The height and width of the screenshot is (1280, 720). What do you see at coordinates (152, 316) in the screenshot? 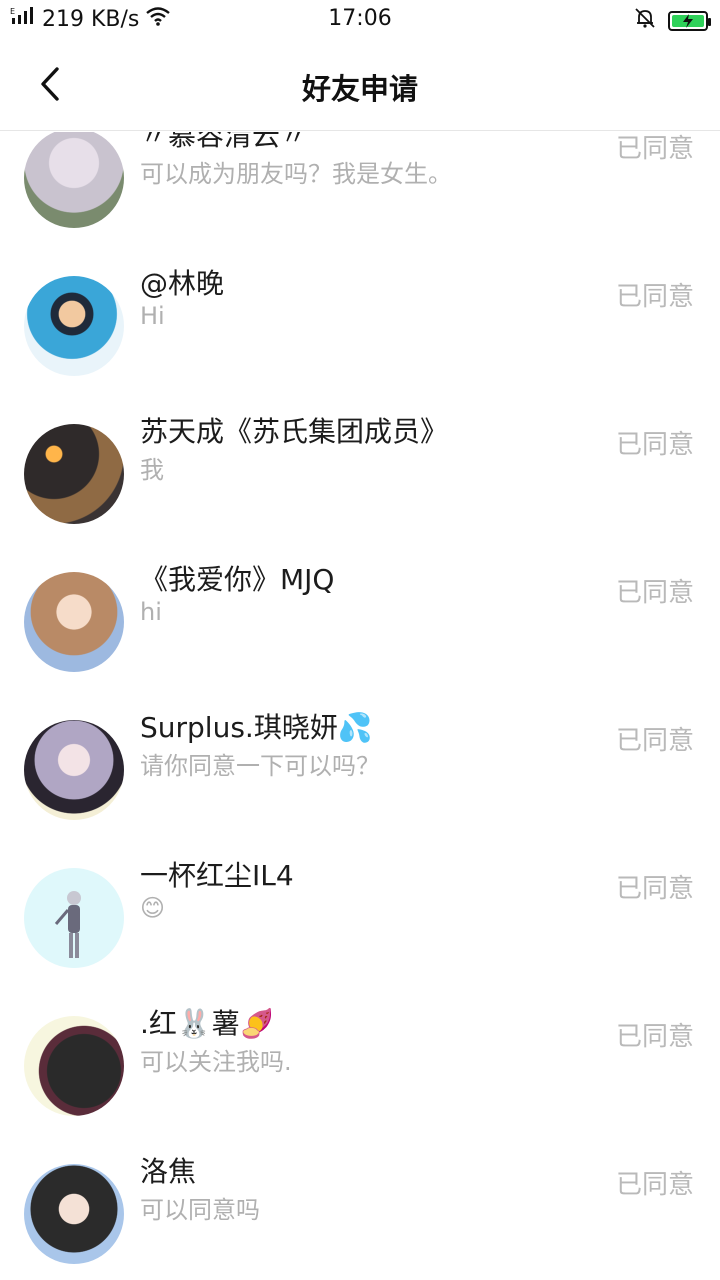
I see `request-message: Hi` at bounding box center [152, 316].